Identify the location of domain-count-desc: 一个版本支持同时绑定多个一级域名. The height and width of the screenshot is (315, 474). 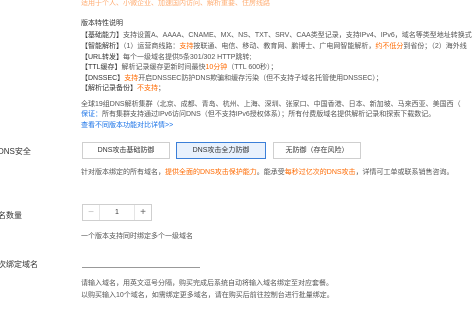
(137, 236).